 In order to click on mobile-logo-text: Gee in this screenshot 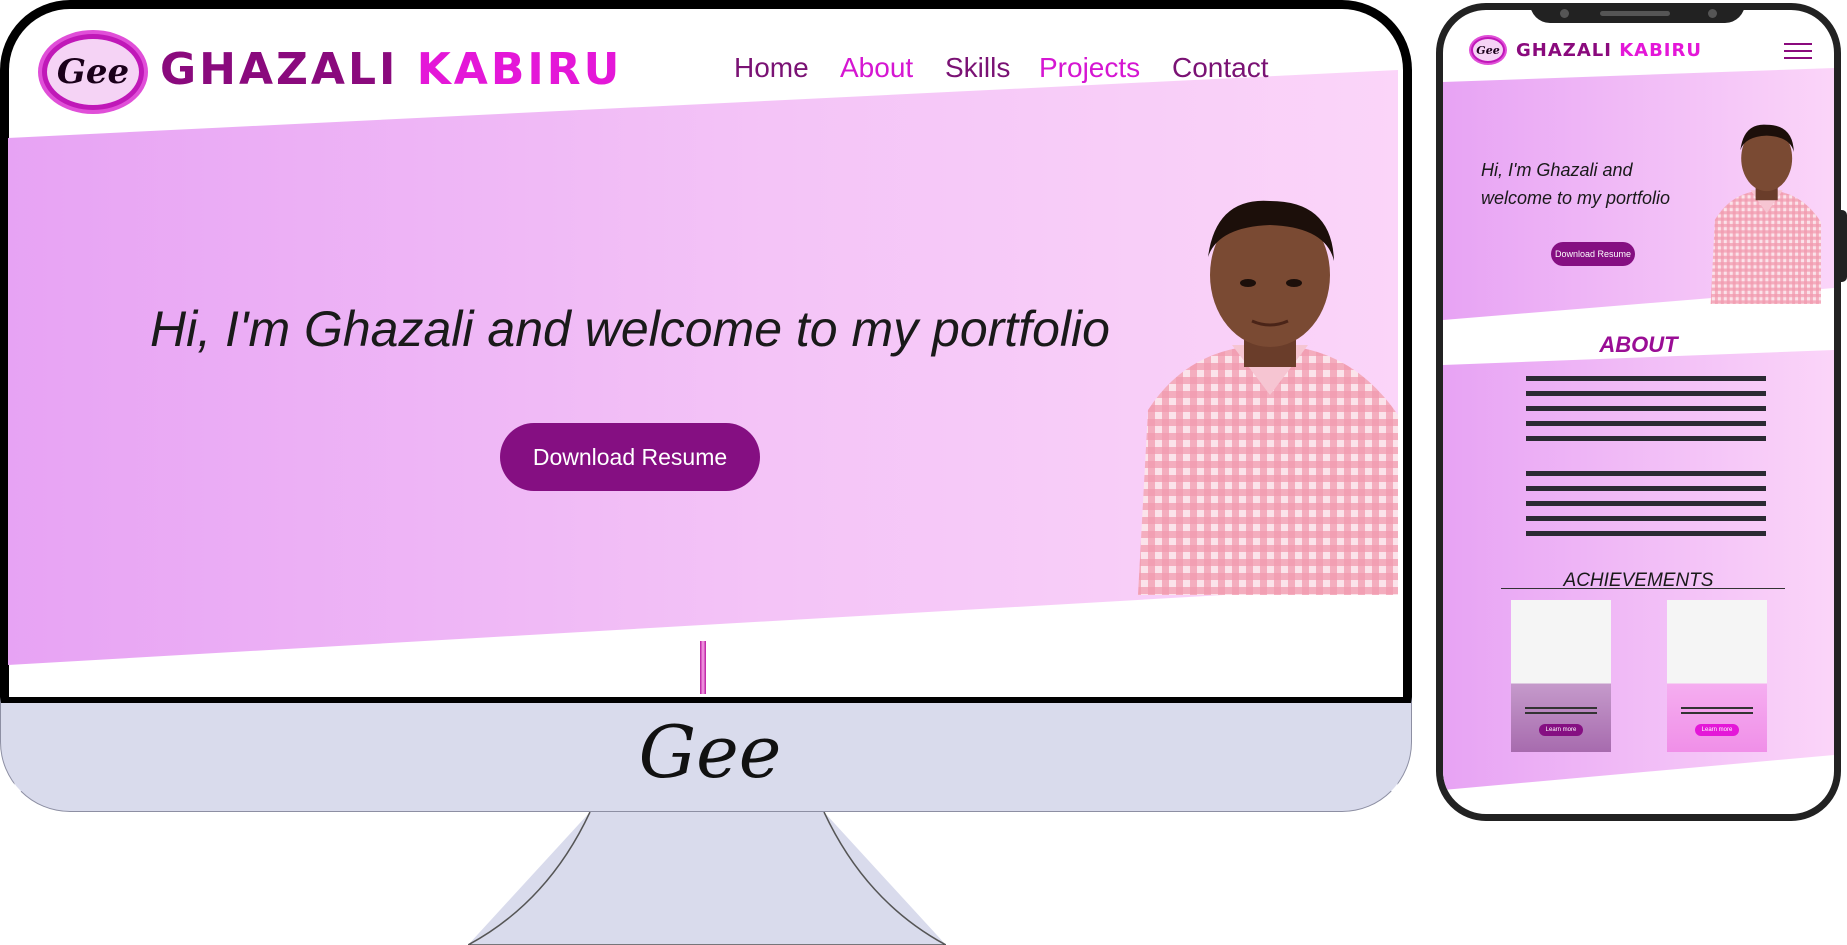, I will do `click(1488, 50)`.